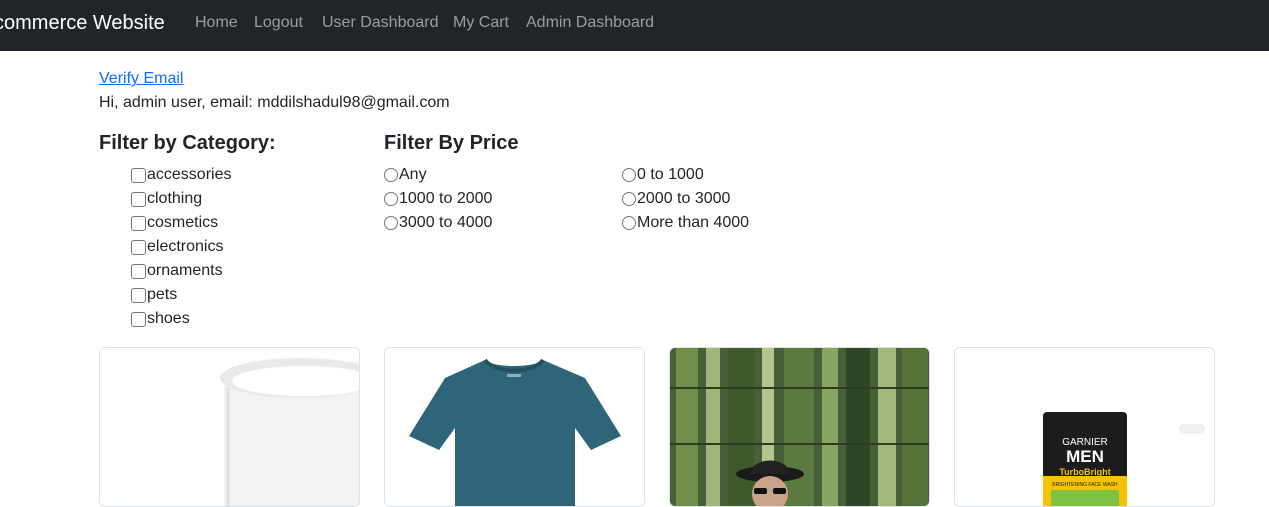  I want to click on category-option-accessories: accessories, so click(181, 175).